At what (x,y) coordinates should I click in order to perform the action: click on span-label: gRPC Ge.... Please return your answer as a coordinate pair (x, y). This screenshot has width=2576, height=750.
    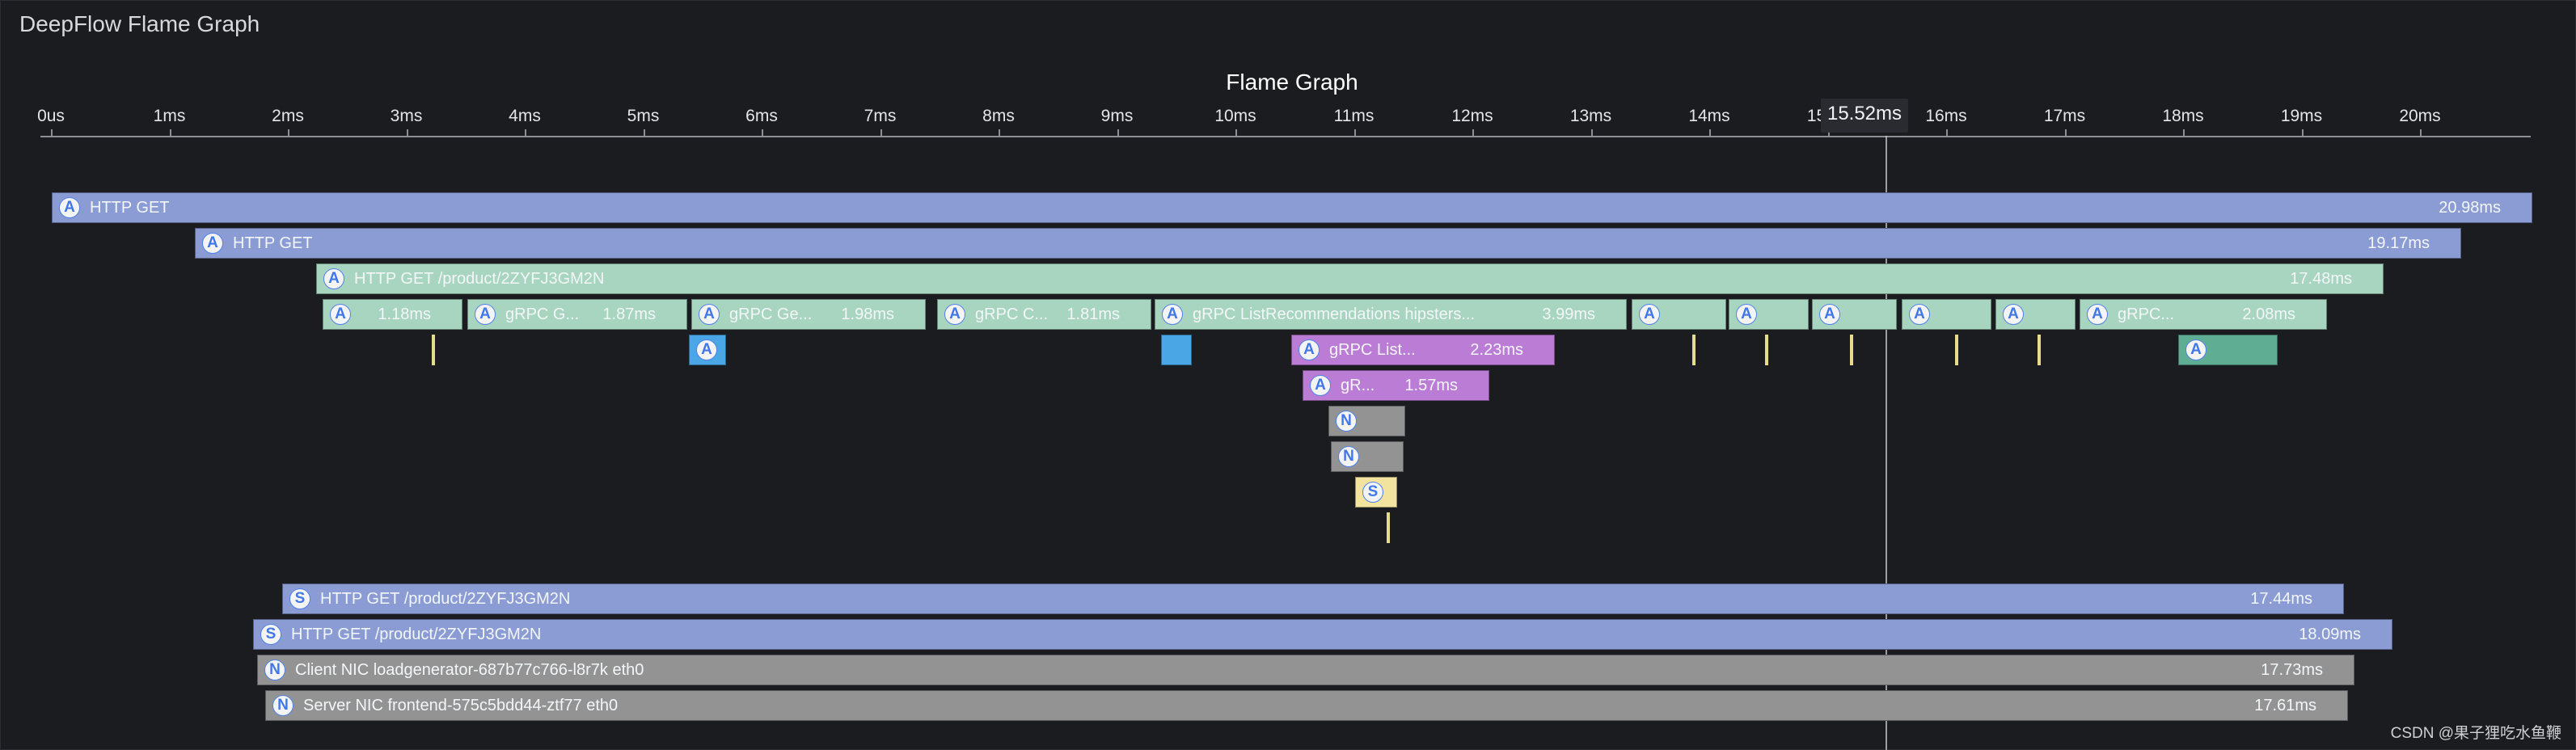
    Looking at the image, I should click on (771, 314).